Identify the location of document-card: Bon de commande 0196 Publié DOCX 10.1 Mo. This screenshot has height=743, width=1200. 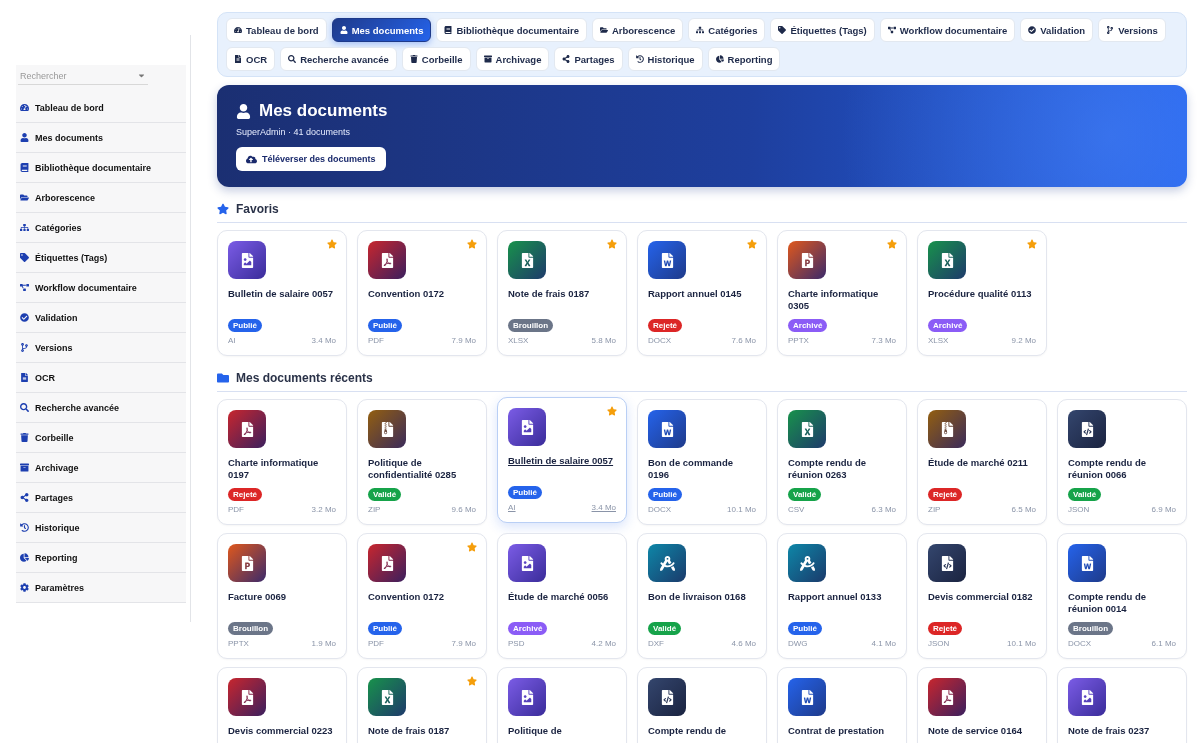
(702, 462).